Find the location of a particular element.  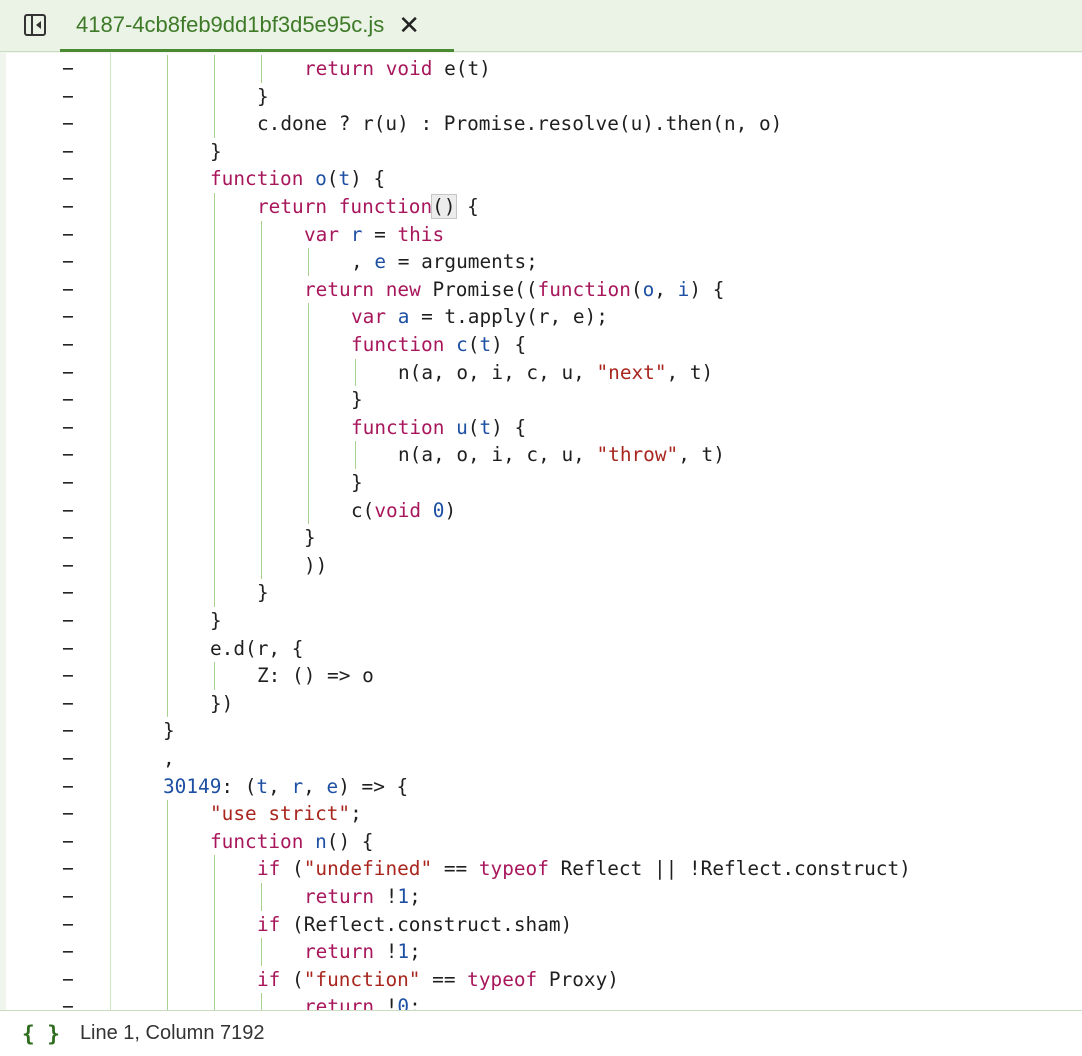

code-token: (Reflect.construct.sham) is located at coordinates (426, 924).